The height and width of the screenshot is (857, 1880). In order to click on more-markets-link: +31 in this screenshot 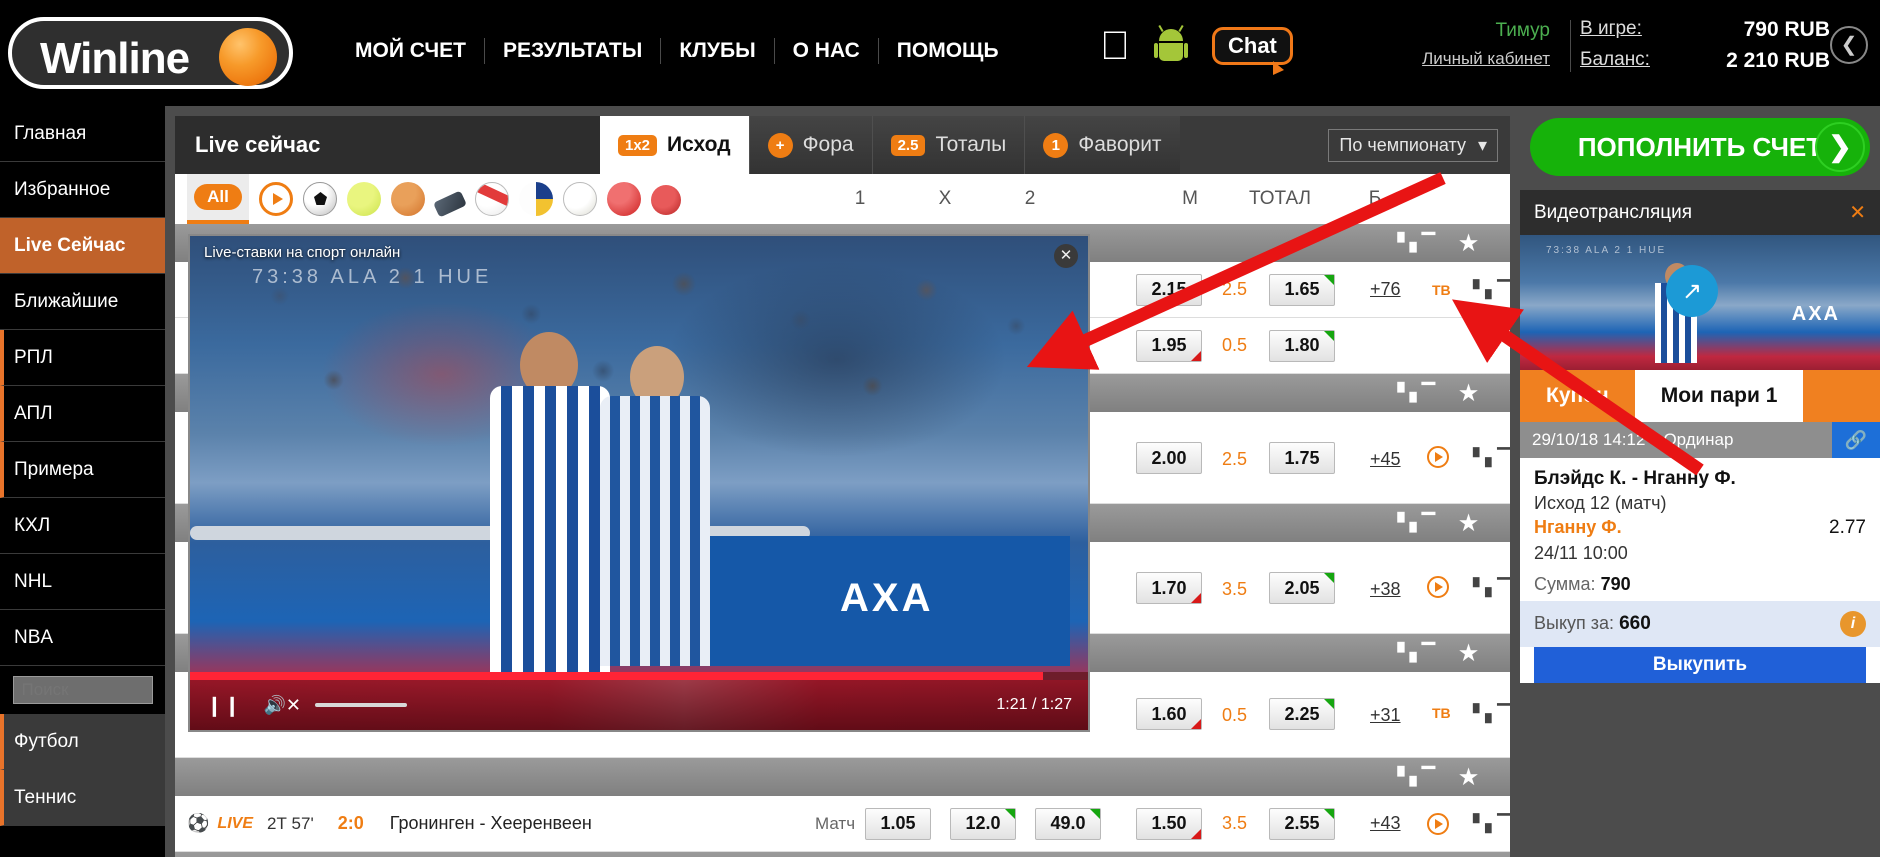, I will do `click(1385, 715)`.